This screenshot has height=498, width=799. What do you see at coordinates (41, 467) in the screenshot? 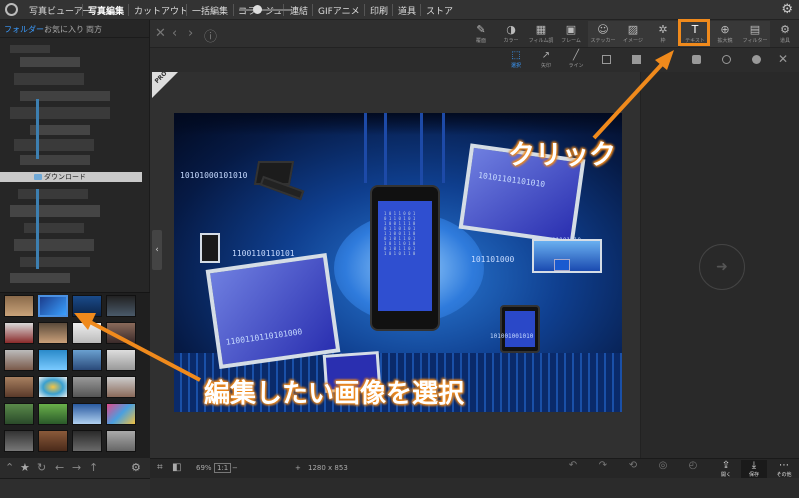
I see `refresh-icon: ↻` at bounding box center [41, 467].